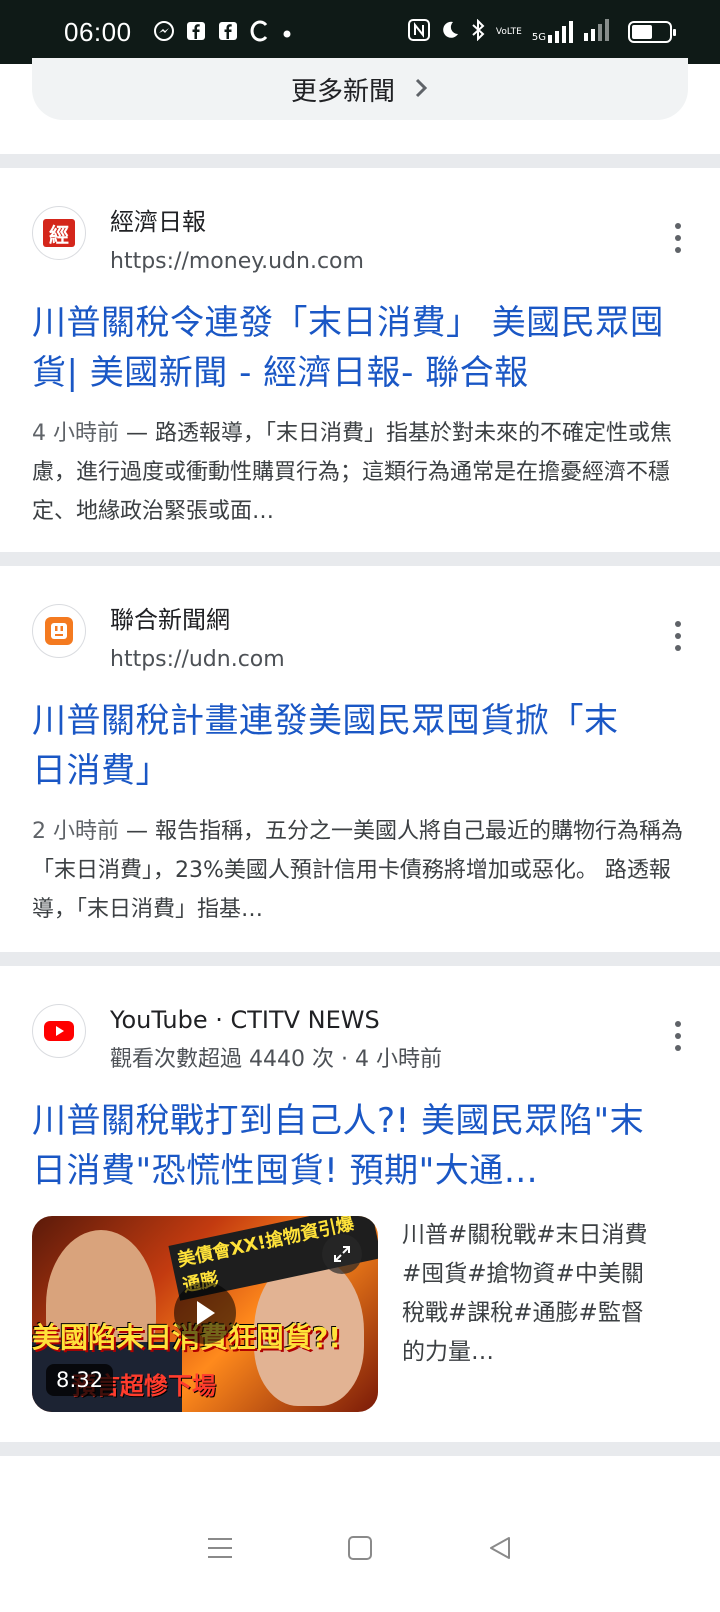 The height and width of the screenshot is (1612, 720). What do you see at coordinates (276, 1059) in the screenshot?
I see `source-meta: 觀看次數超過 4440 次 · 4 小時前` at bounding box center [276, 1059].